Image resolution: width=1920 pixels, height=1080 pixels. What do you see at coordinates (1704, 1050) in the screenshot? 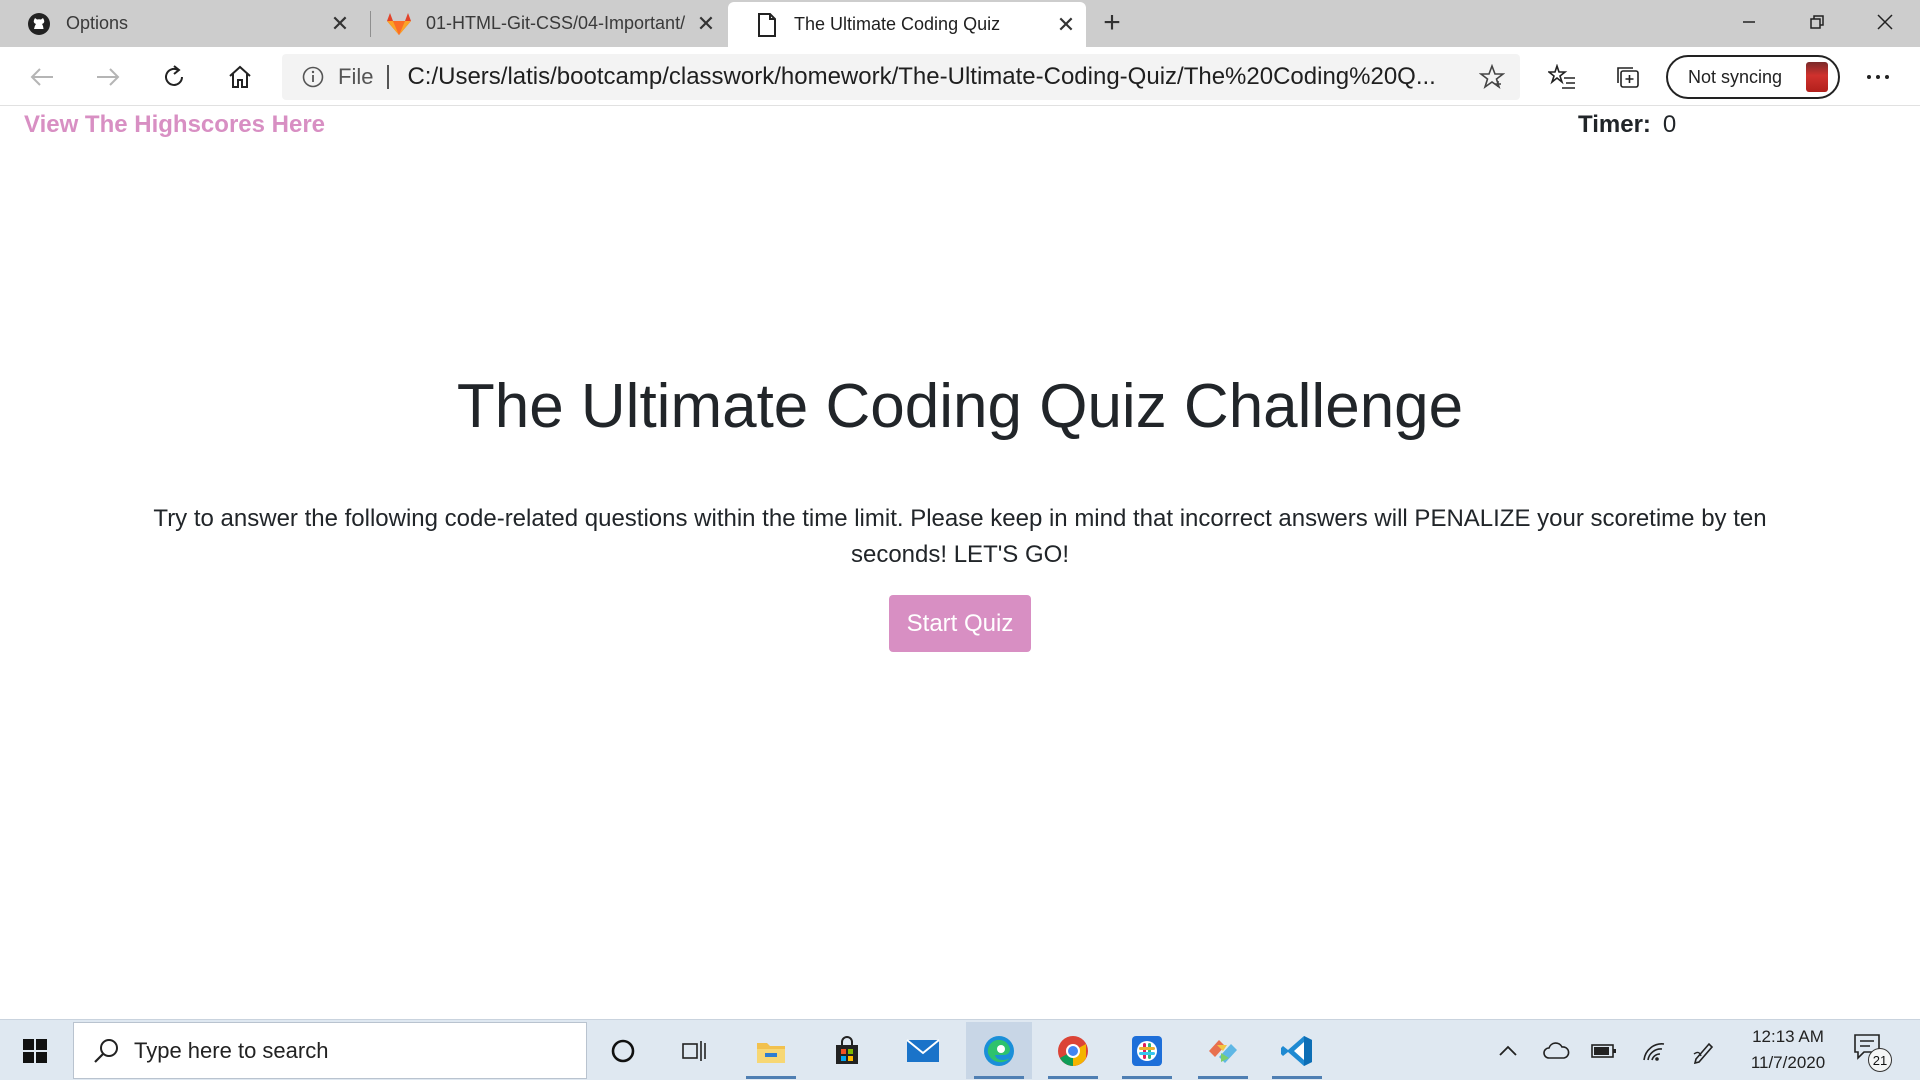
I see `pen-ink-workspace-icon` at bounding box center [1704, 1050].